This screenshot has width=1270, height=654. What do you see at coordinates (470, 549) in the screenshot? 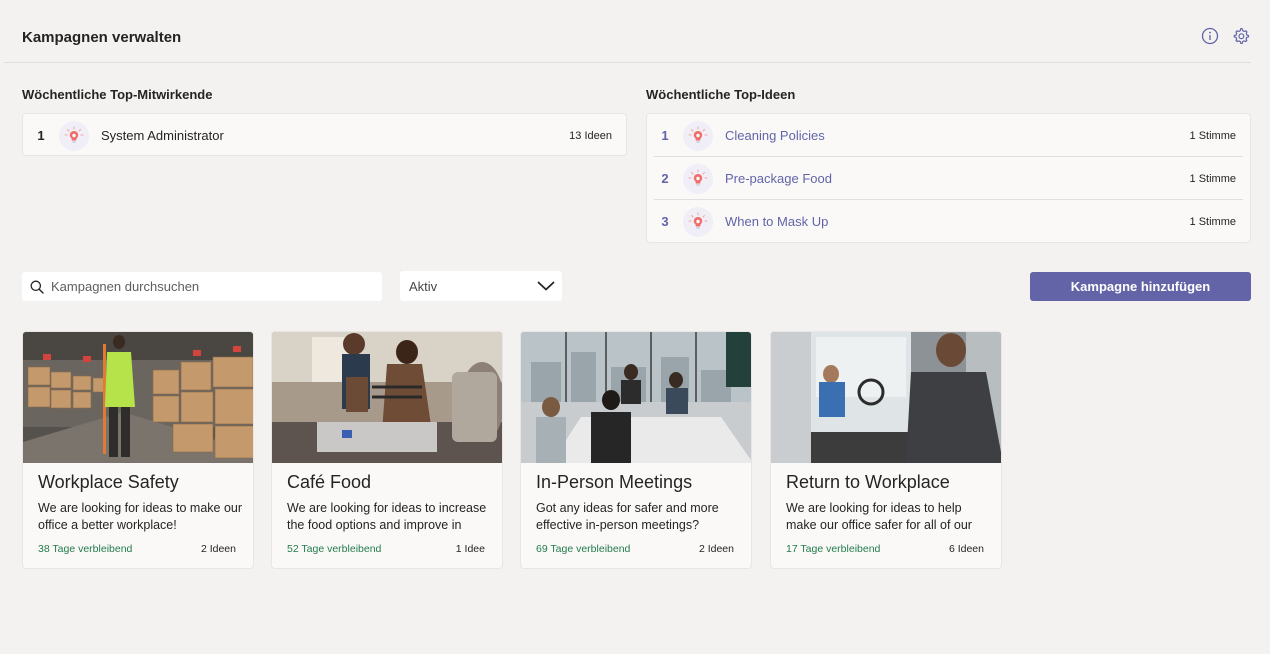
I see `campaign-idea-count: 1 Idee` at bounding box center [470, 549].